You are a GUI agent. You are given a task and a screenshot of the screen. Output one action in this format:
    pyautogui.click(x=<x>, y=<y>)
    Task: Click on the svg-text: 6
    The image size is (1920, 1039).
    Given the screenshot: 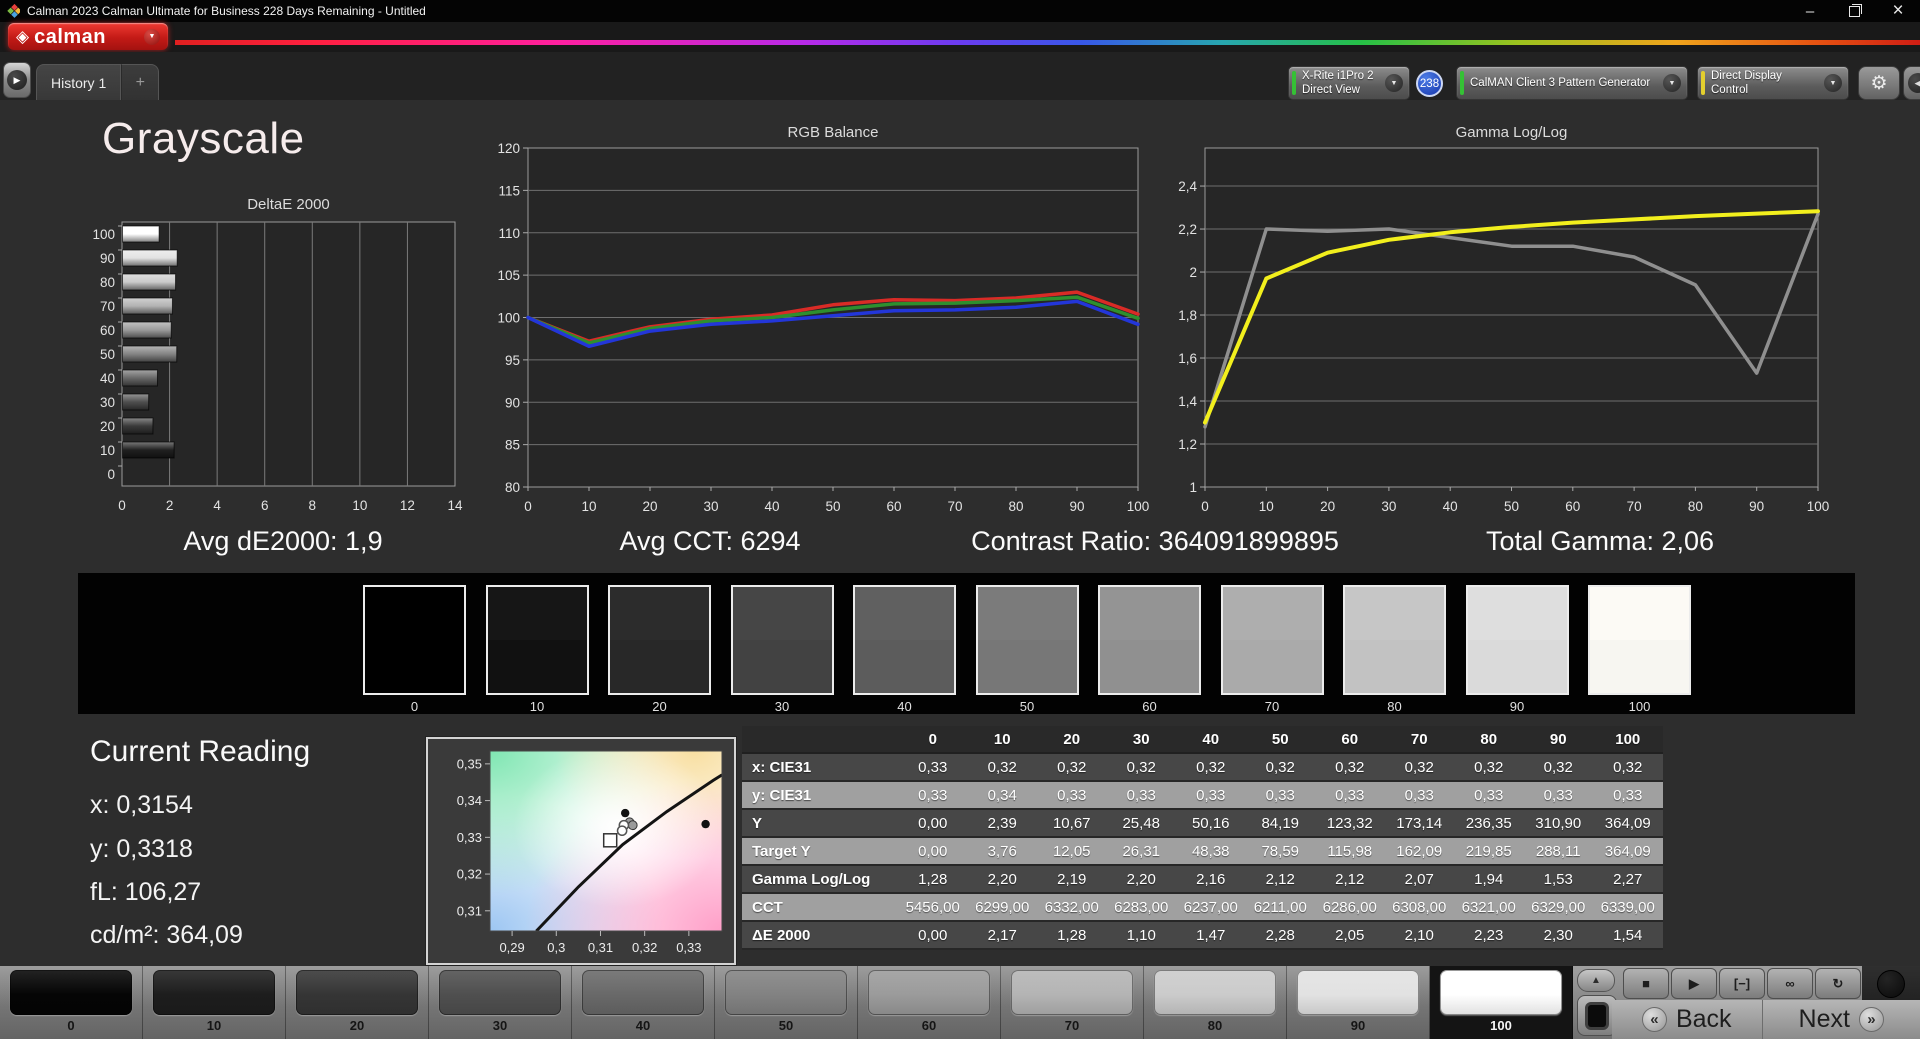 What is the action you would take?
    pyautogui.click(x=265, y=505)
    